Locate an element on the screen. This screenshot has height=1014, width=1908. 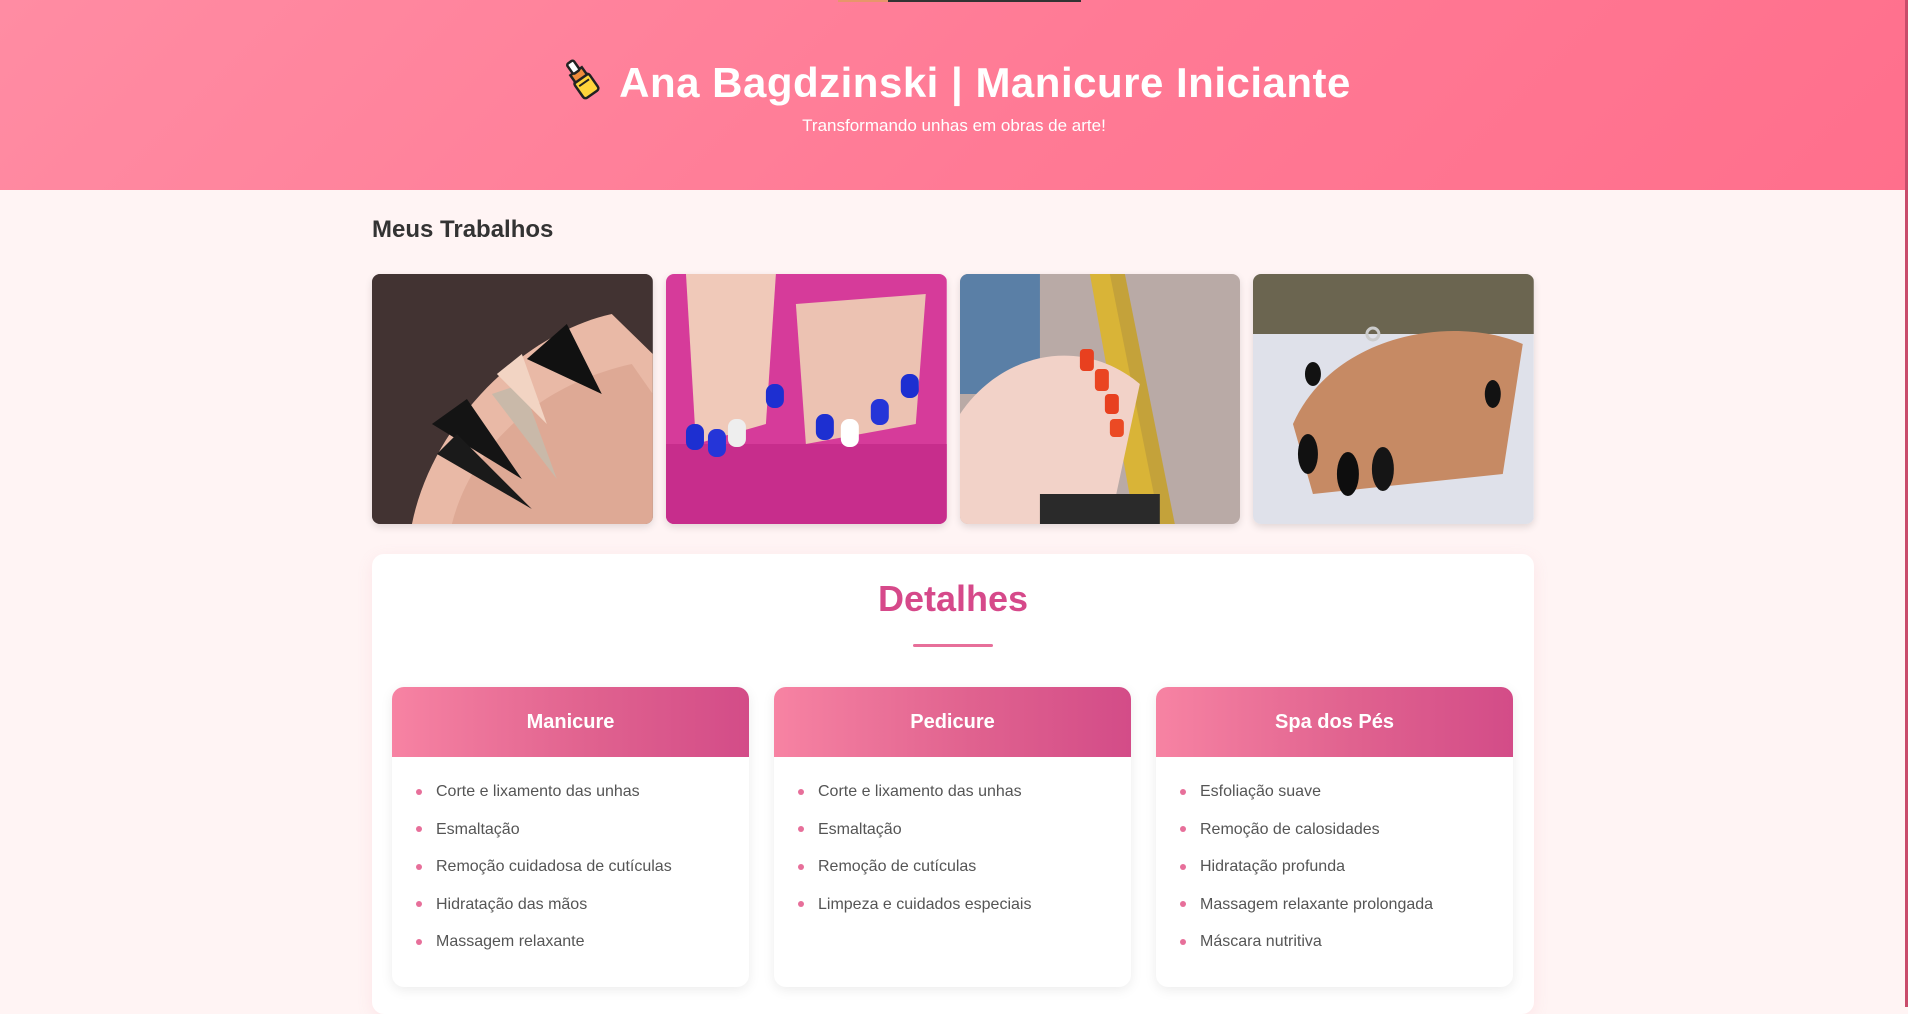
list-item: Hidratação das mãos is located at coordinates (582, 905).